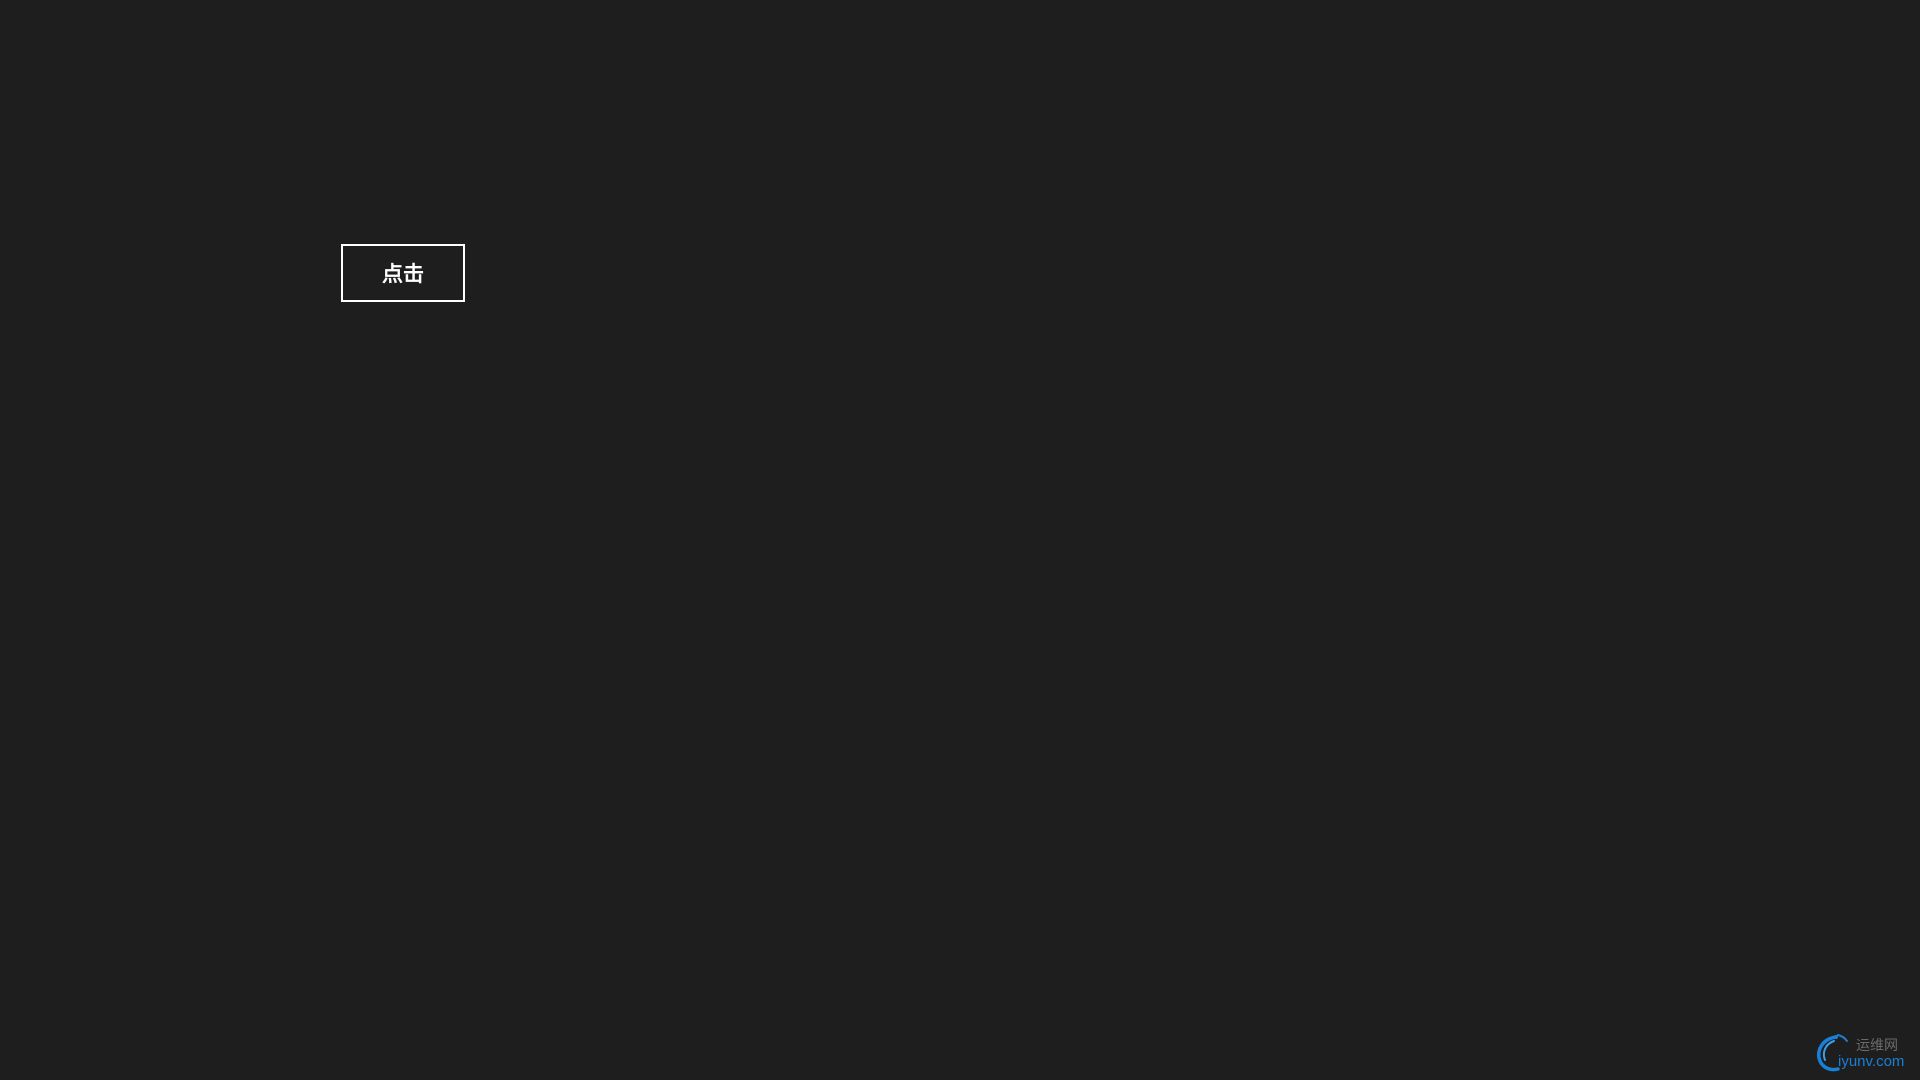 The width and height of the screenshot is (1920, 1080). What do you see at coordinates (403, 273) in the screenshot?
I see `click-button: 点击` at bounding box center [403, 273].